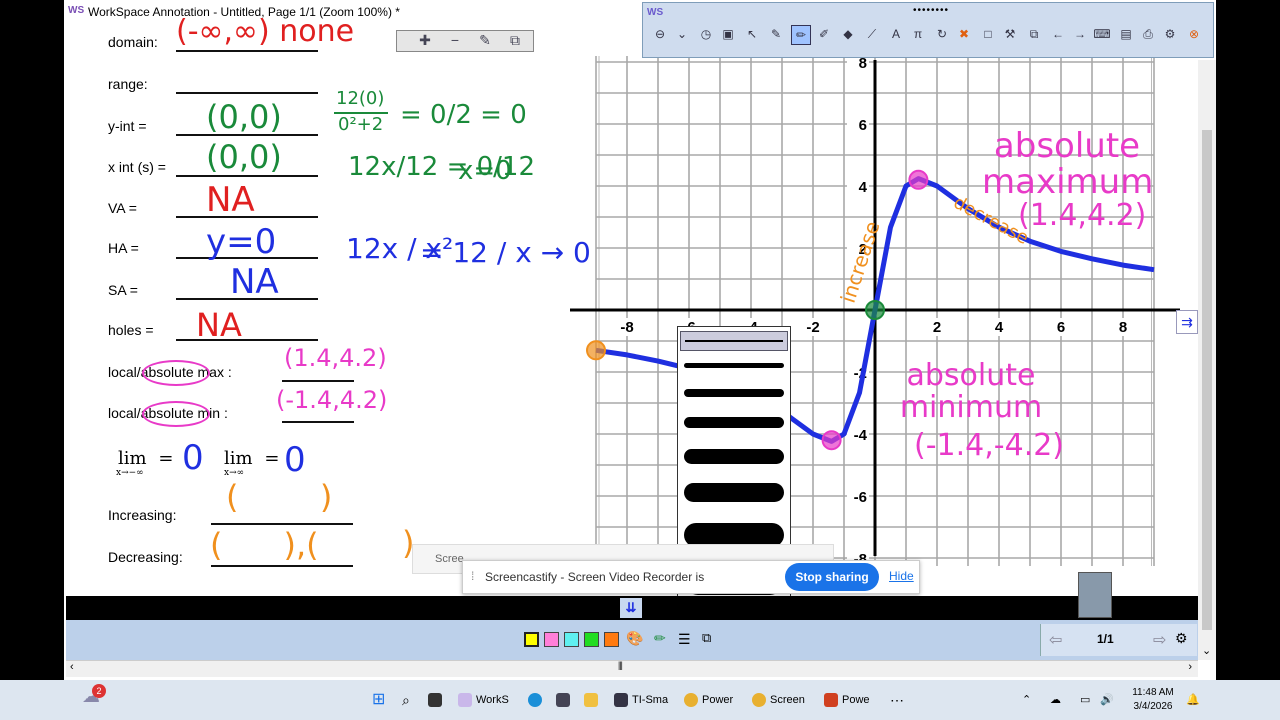  What do you see at coordinates (752, 34) in the screenshot?
I see `pointer-icon: ↖` at bounding box center [752, 34].